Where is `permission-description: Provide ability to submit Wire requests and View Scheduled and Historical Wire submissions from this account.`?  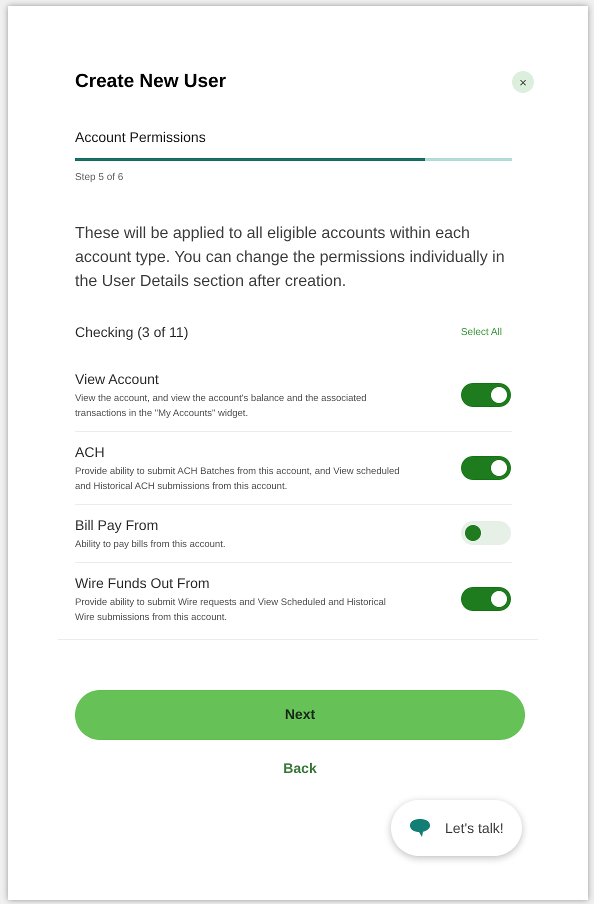
permission-description: Provide ability to submit Wire requests and View Scheduled and Historical Wire submissions from this account. is located at coordinates (231, 610).